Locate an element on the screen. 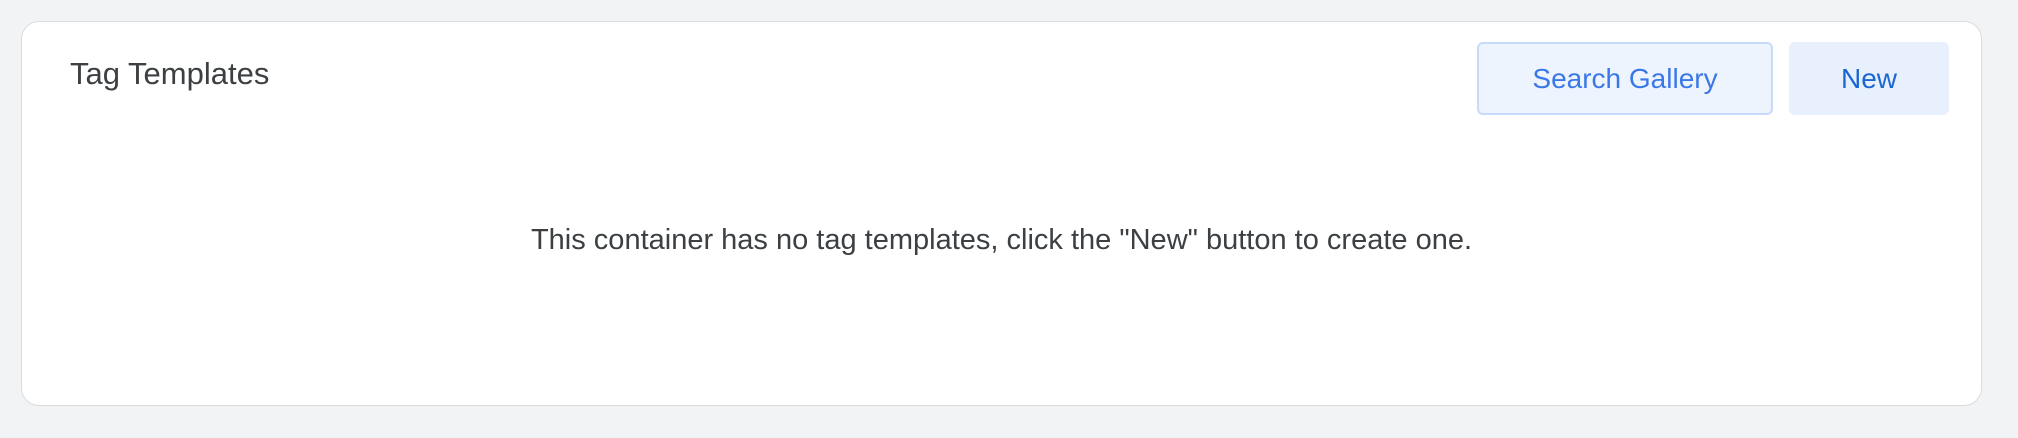 The height and width of the screenshot is (438, 2018). panel-actions: Search Gallery New is located at coordinates (1713, 78).